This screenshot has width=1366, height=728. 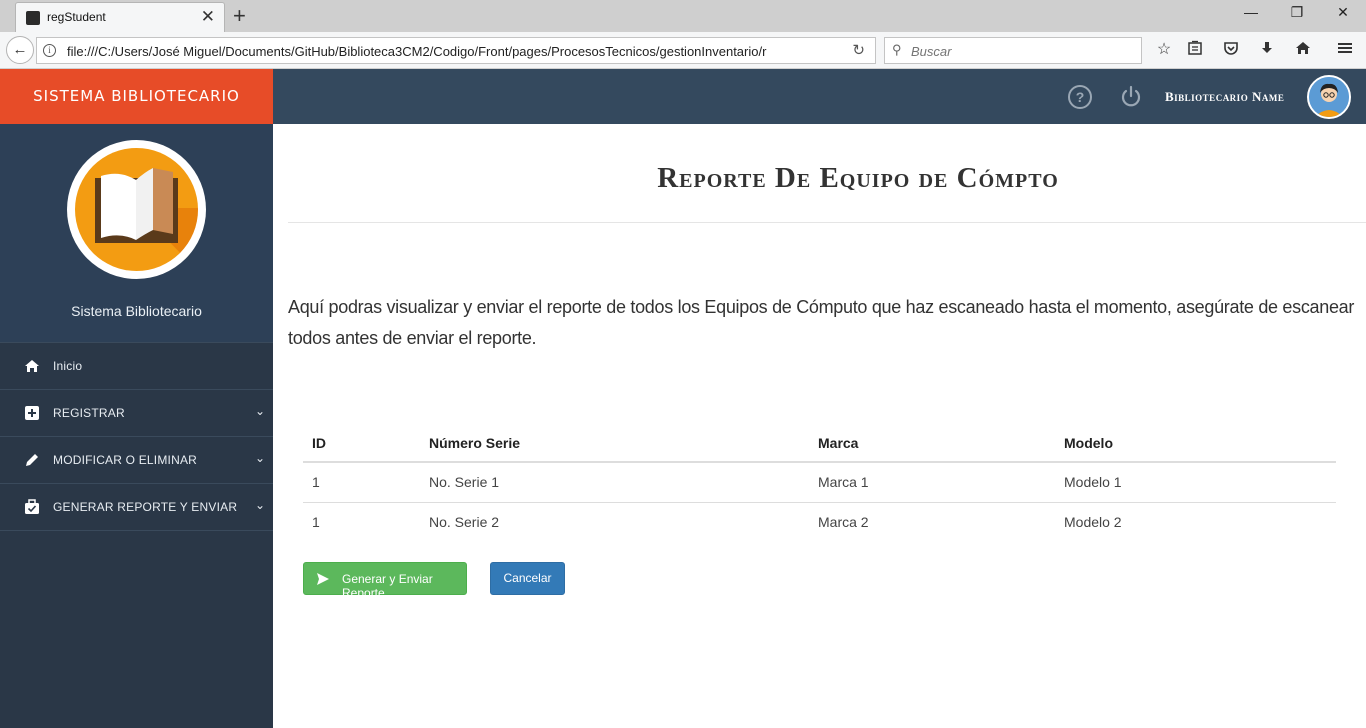 I want to click on power-icon, so click(x=1131, y=97).